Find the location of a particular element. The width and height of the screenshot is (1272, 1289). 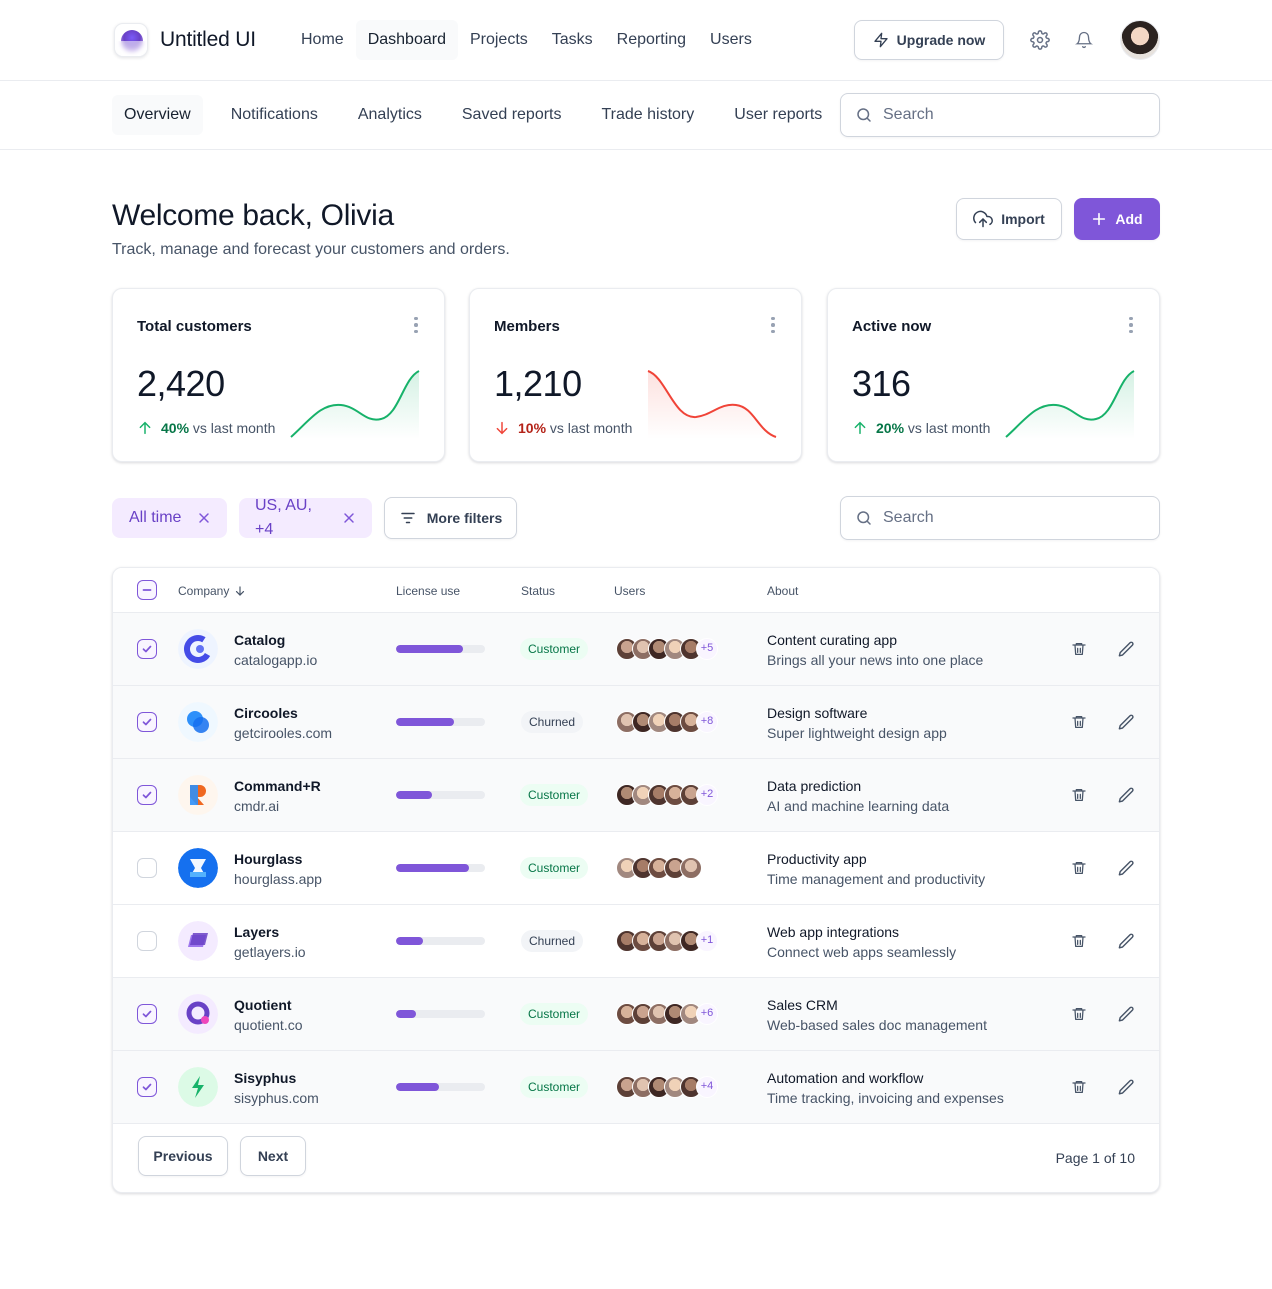

top-search-field is located at coordinates (1000, 115).